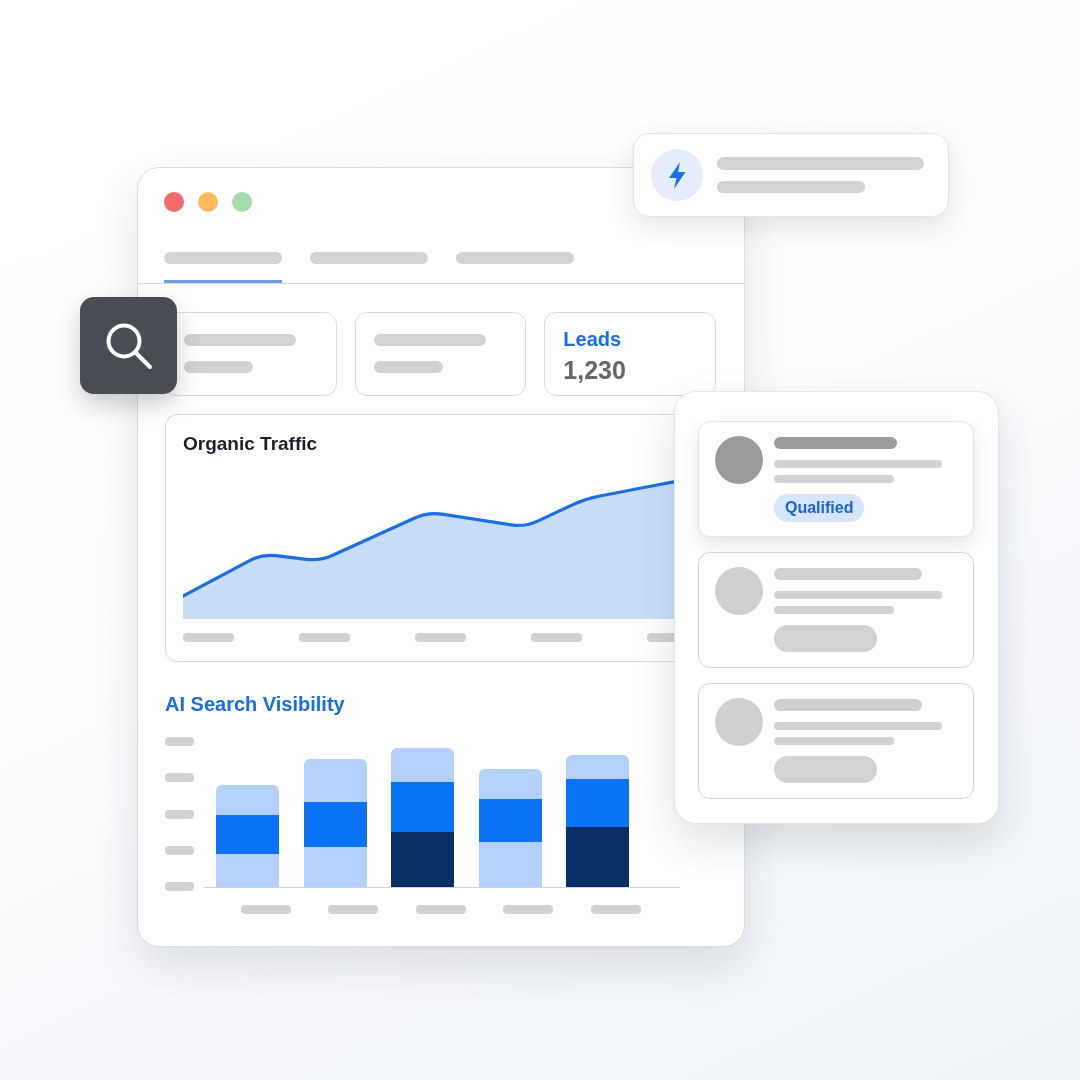 The image size is (1080, 1080). I want to click on chart-title: AI Search Visibility, so click(255, 704).